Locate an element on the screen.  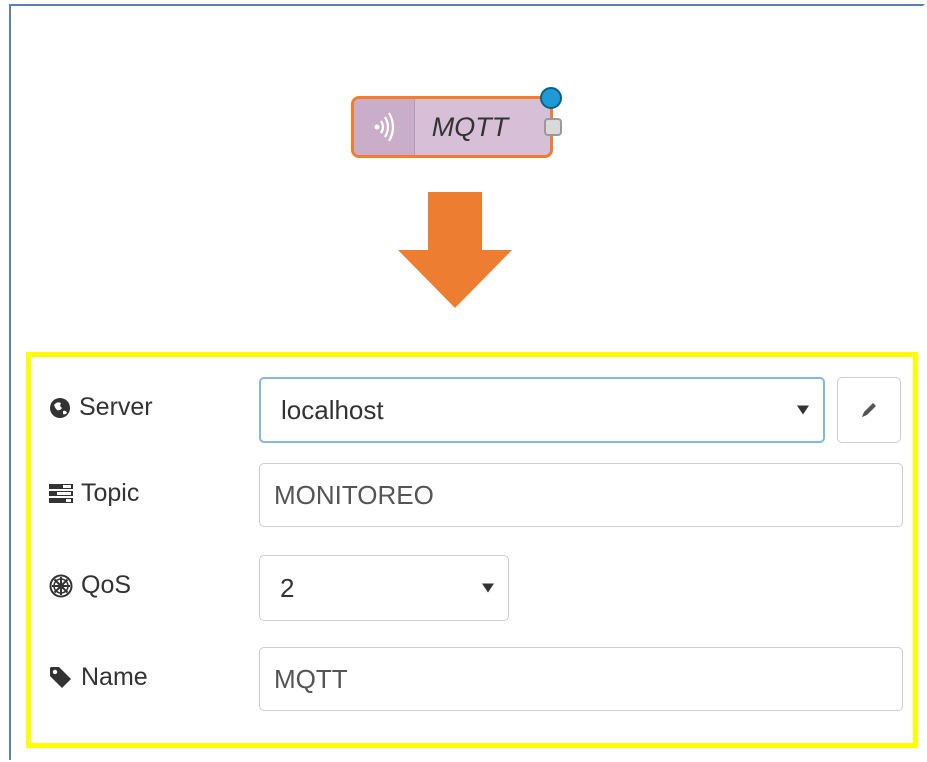
name-input: MQTT is located at coordinates (581, 679).